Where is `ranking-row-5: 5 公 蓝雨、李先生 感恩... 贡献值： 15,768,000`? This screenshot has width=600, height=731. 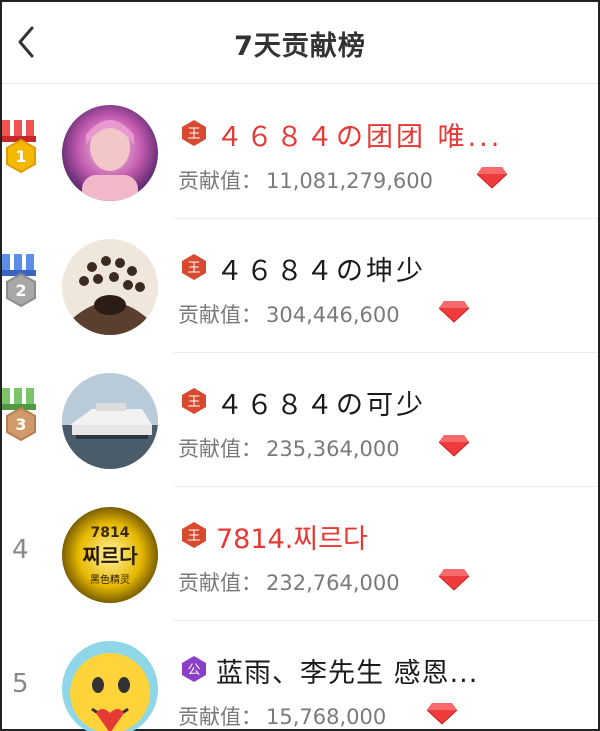 ranking-row-5: 5 公 蓝雨、李先生 感恩... 贡献值： 15,768,000 is located at coordinates (300, 676).